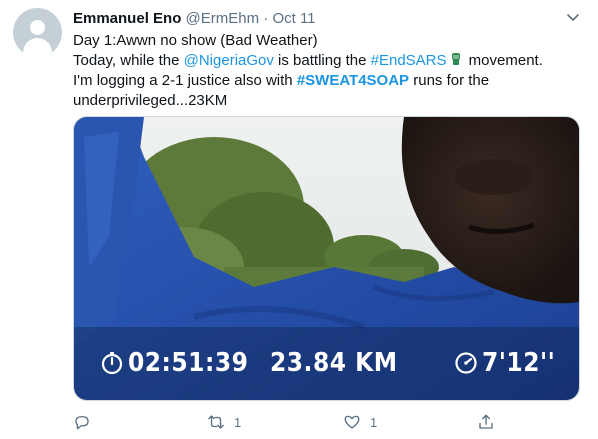  I want to click on author-handle: @ErmEhm, so click(223, 18).